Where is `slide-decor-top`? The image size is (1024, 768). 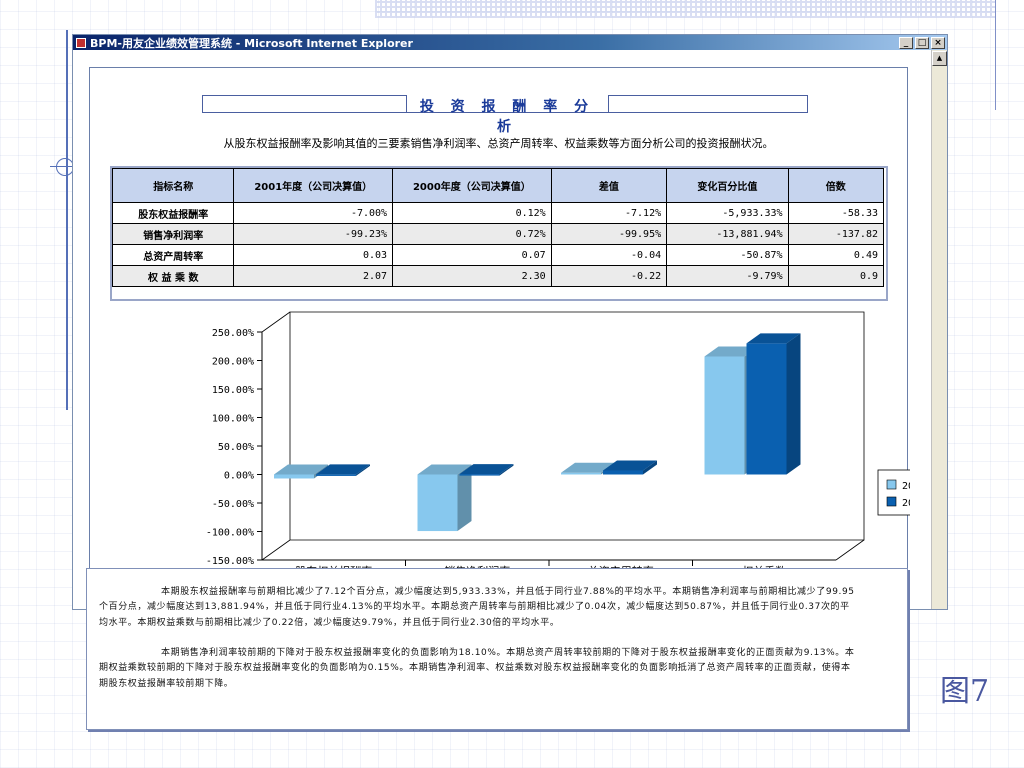
slide-decor-top is located at coordinates (685, 9).